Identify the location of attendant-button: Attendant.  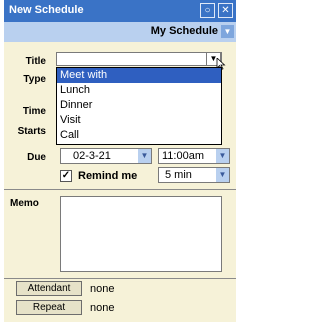
(49, 288).